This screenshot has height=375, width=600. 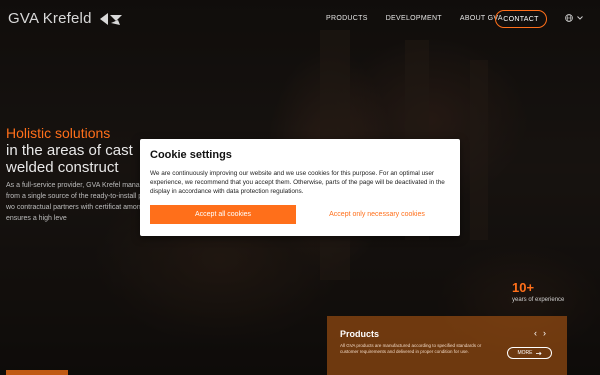 I want to click on hero-title-highlight: Holistic solutions, so click(x=58, y=133).